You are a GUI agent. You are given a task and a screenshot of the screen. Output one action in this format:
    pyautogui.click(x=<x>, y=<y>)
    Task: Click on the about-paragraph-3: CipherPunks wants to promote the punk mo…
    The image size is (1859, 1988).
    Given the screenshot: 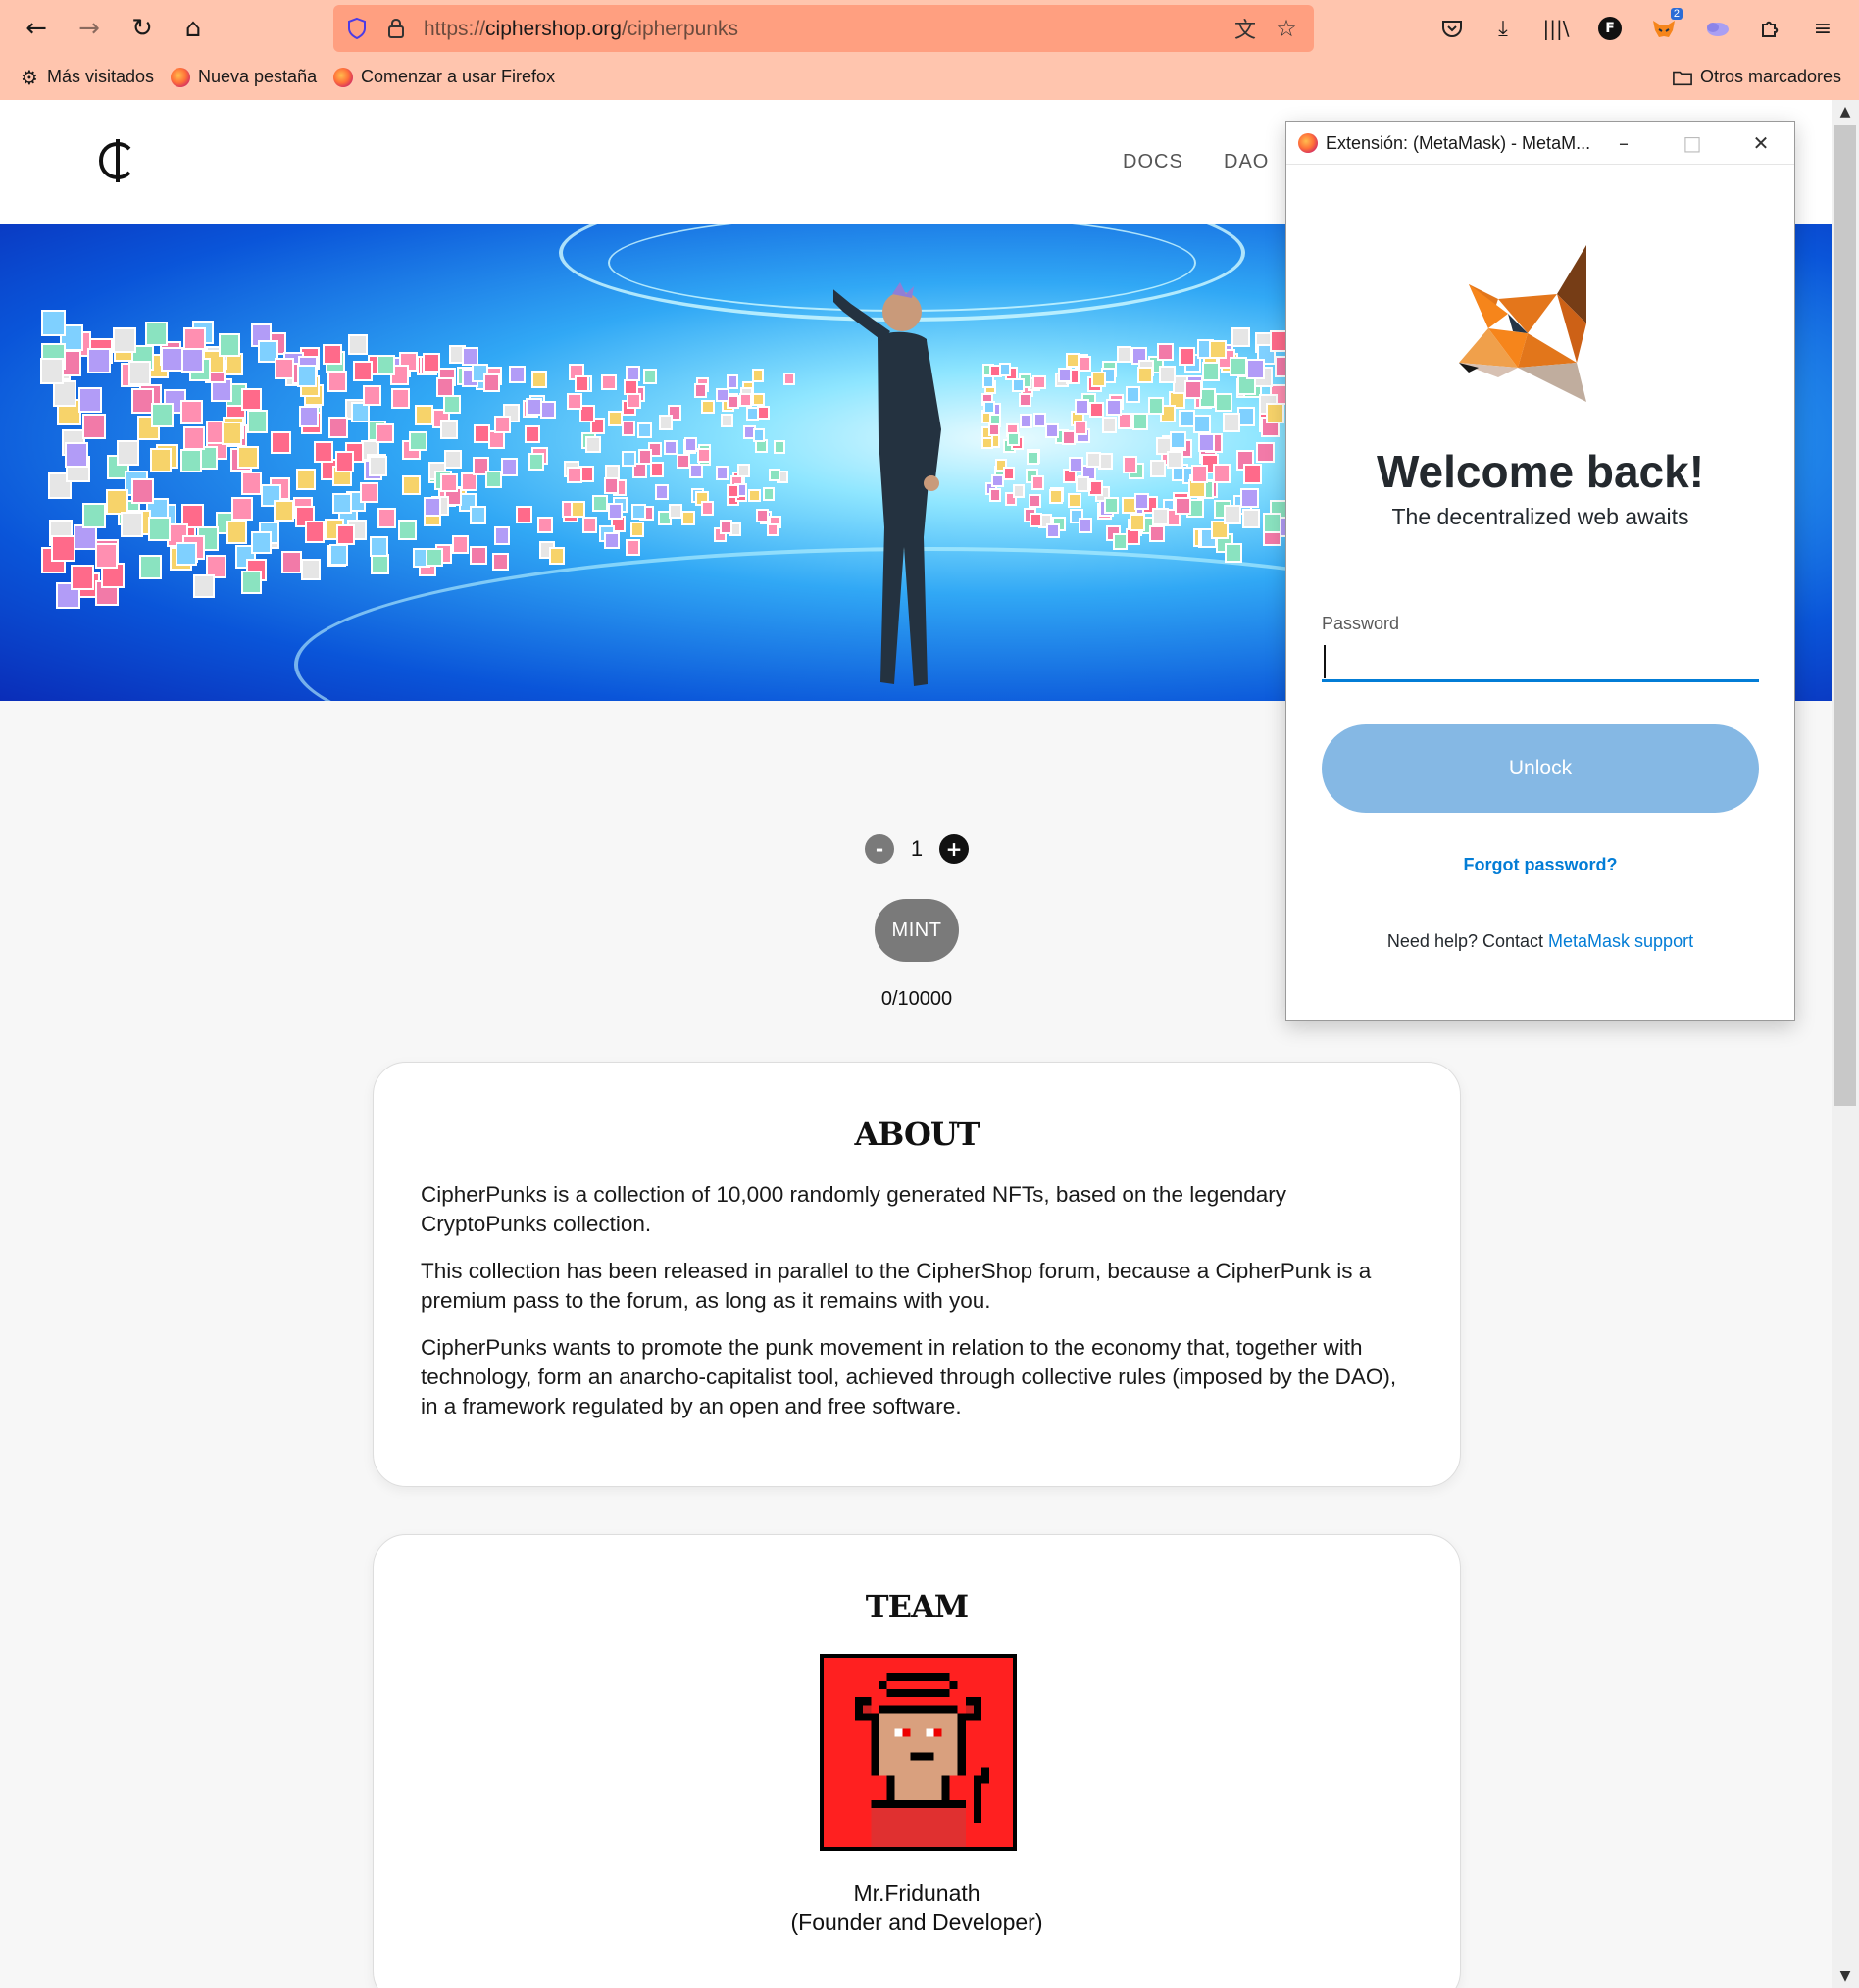 What is the action you would take?
    pyautogui.click(x=909, y=1376)
    